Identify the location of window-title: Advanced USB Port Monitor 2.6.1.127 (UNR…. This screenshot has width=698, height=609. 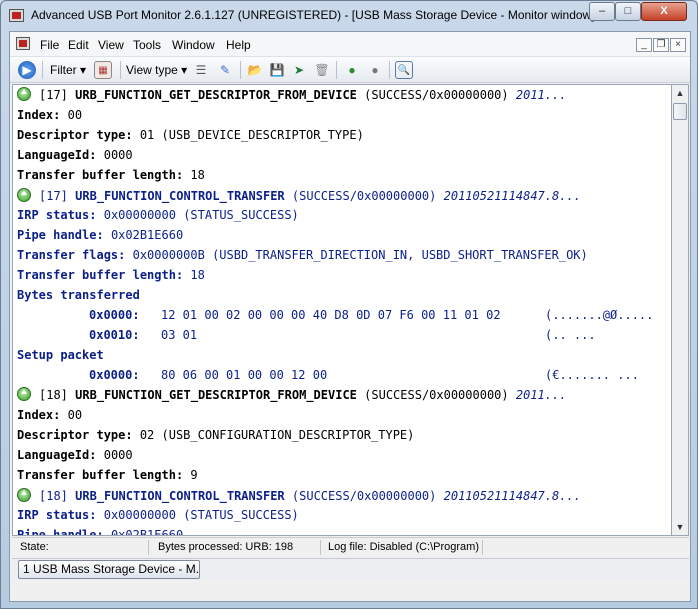
(313, 15).